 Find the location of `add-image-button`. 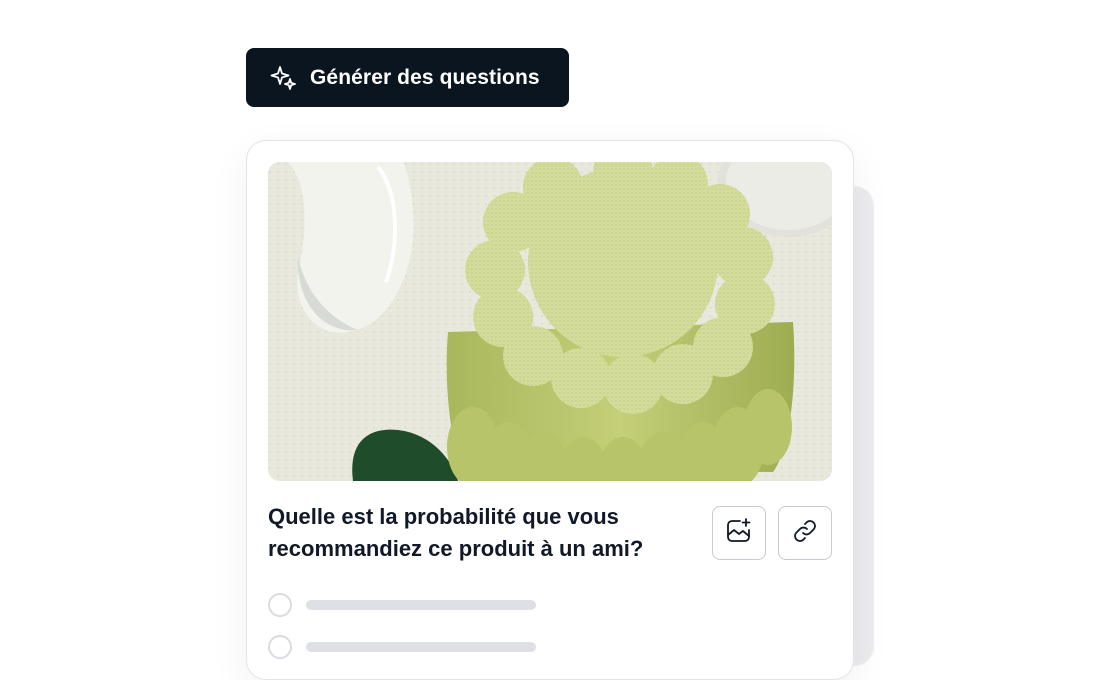

add-image-button is located at coordinates (739, 533).